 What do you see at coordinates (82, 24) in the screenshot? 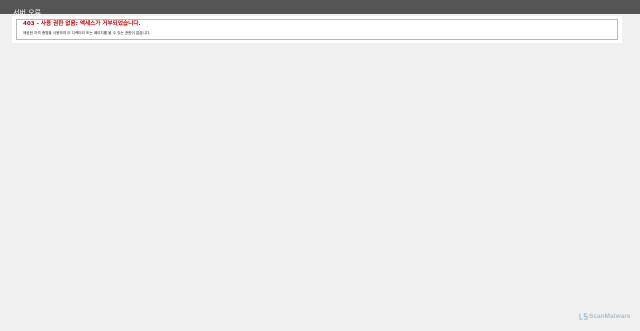
I see `error-title: 403 - 사용 권한 없음: 액세스가 거부되었습니다.` at bounding box center [82, 24].